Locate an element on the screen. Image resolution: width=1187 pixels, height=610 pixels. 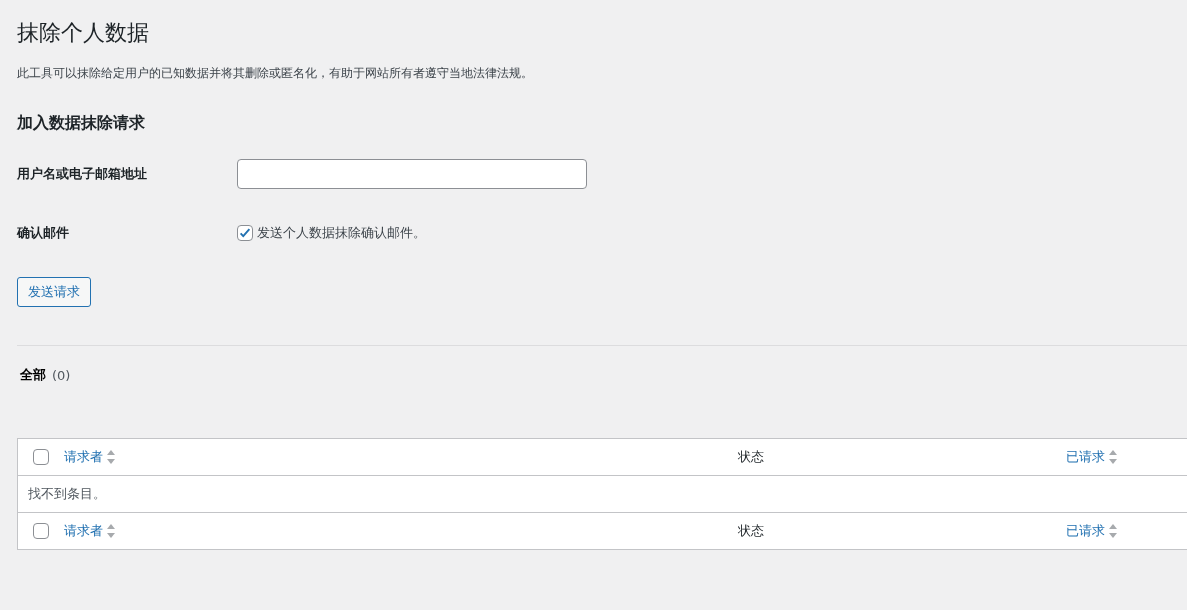
send-request-button: 发送请求 is located at coordinates (54, 292).